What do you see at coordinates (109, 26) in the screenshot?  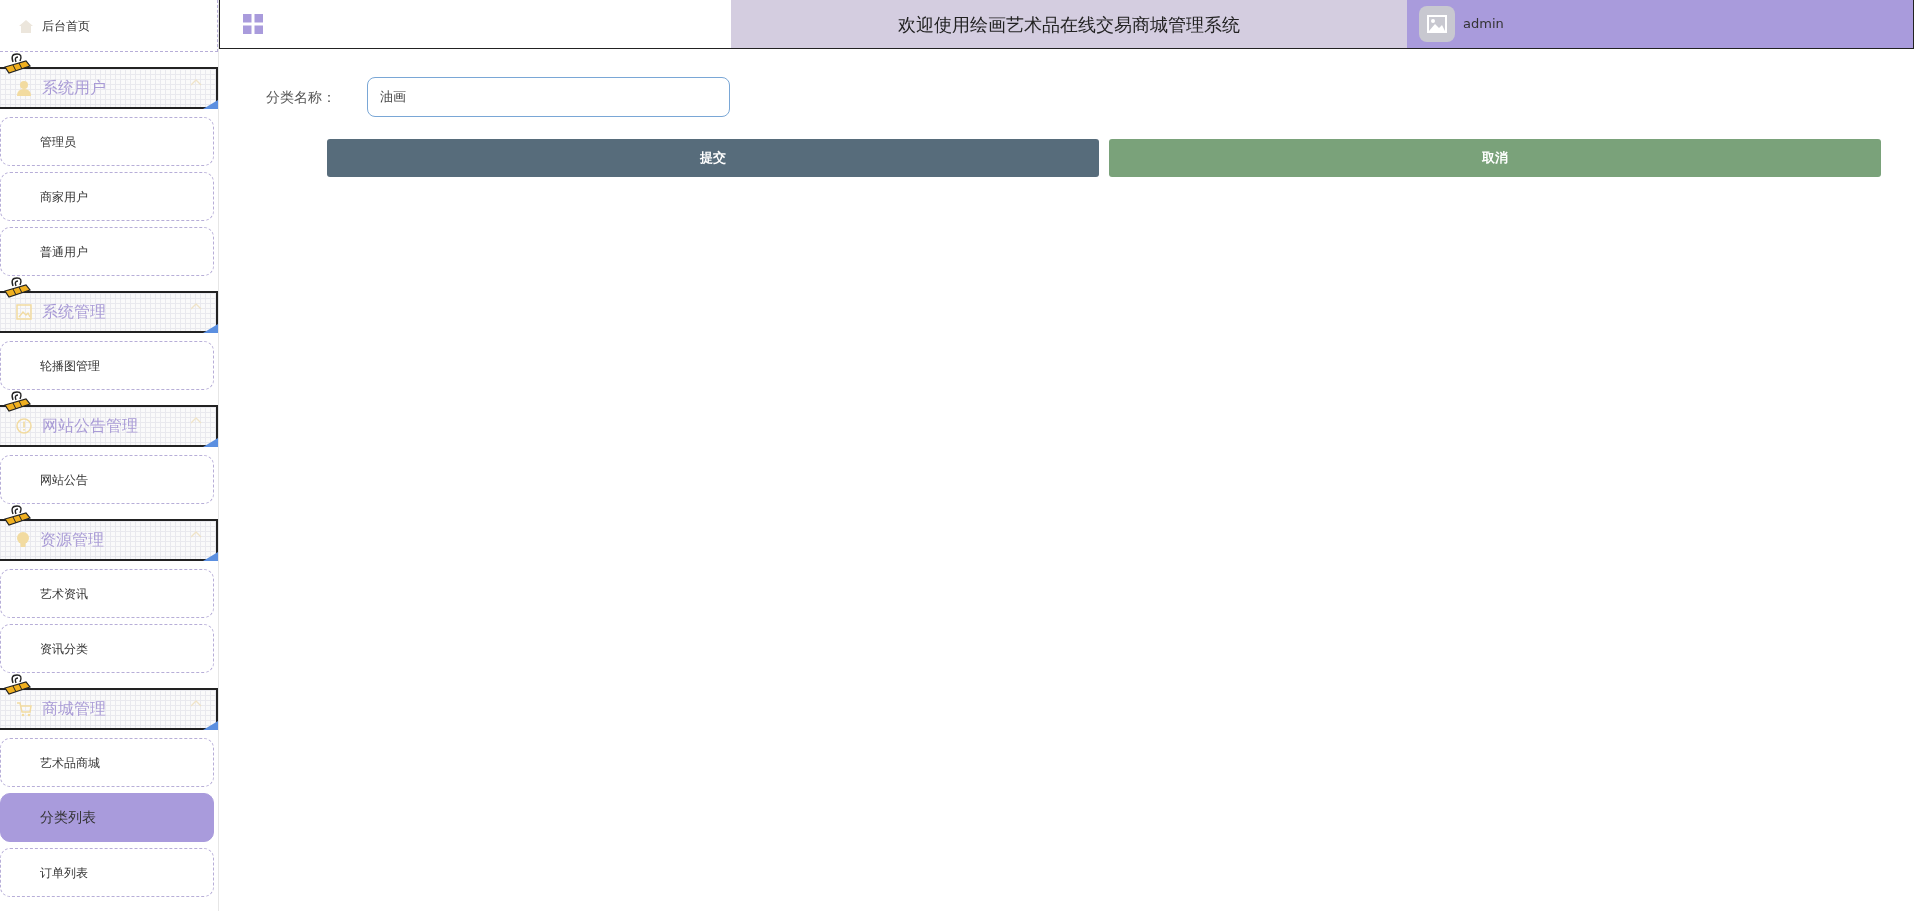 I see `home-menu-item: 后台首页` at bounding box center [109, 26].